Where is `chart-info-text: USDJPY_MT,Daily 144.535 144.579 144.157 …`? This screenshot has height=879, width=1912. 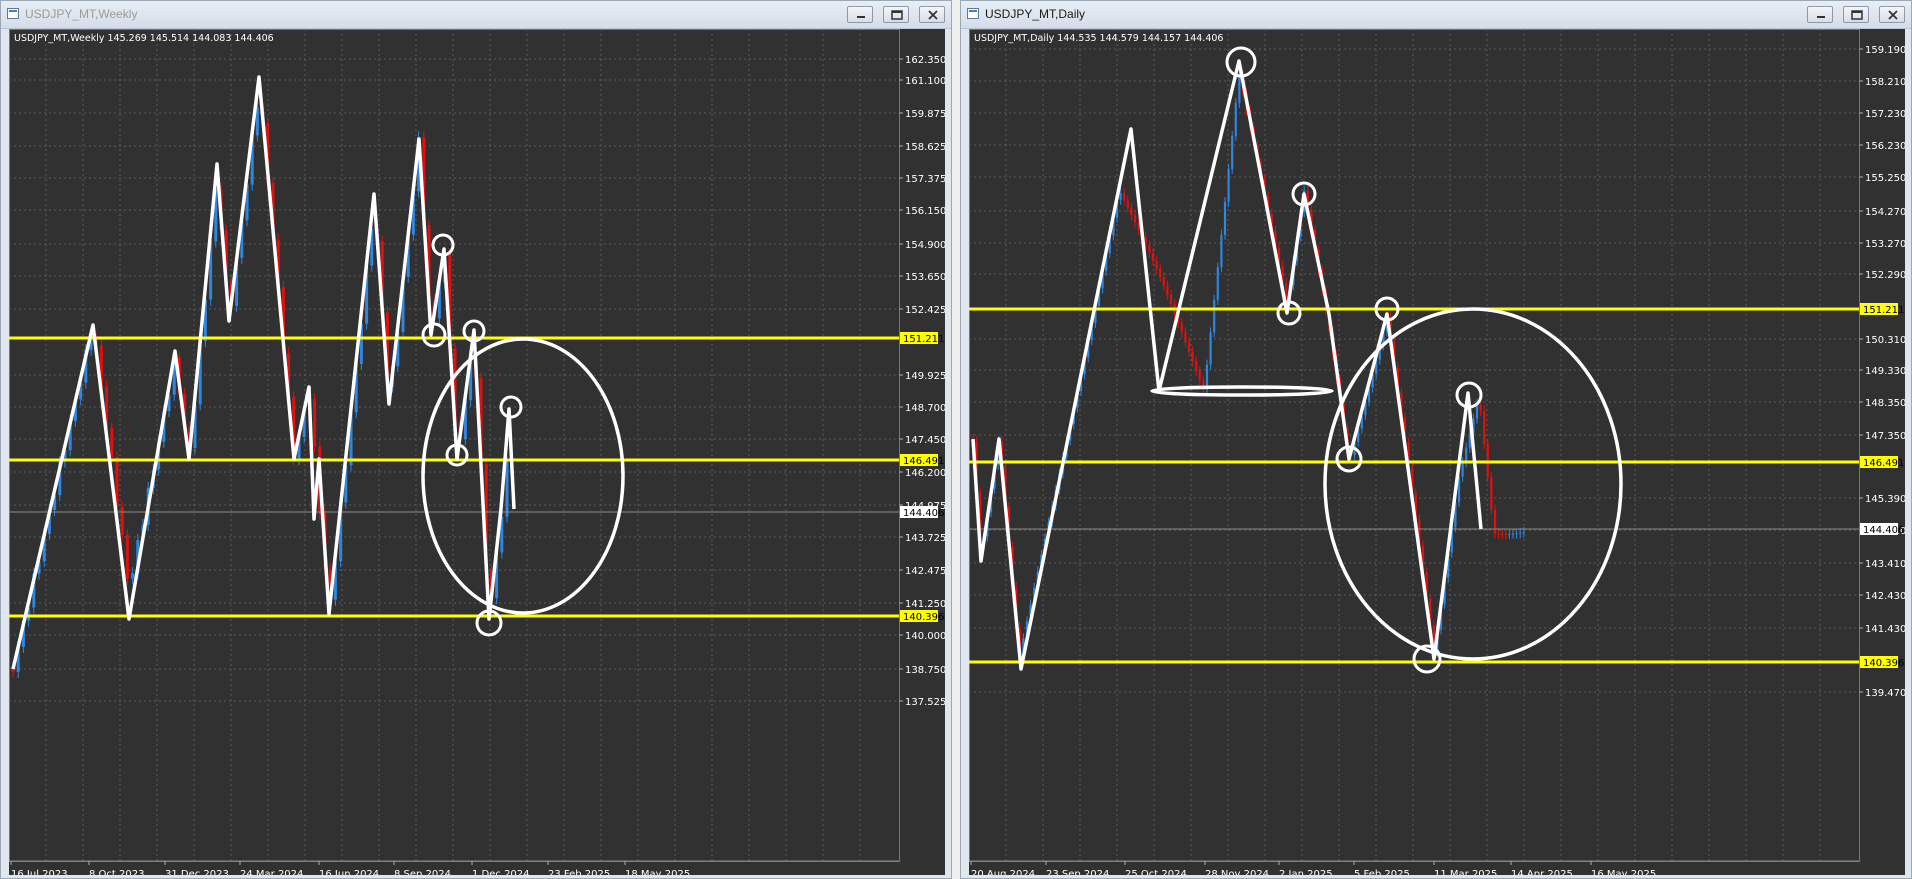
chart-info-text: USDJPY_MT,Daily 144.535 144.579 144.157 … is located at coordinates (1099, 38).